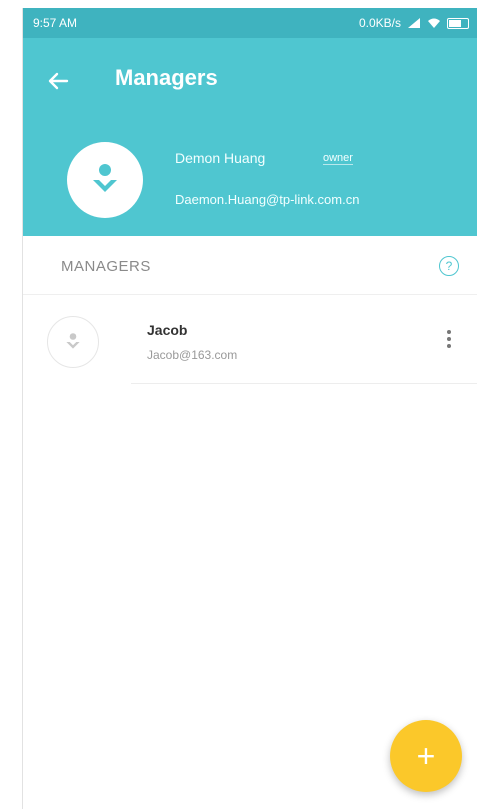 This screenshot has height=809, width=477. What do you see at coordinates (434, 23) in the screenshot?
I see `wifi-icon` at bounding box center [434, 23].